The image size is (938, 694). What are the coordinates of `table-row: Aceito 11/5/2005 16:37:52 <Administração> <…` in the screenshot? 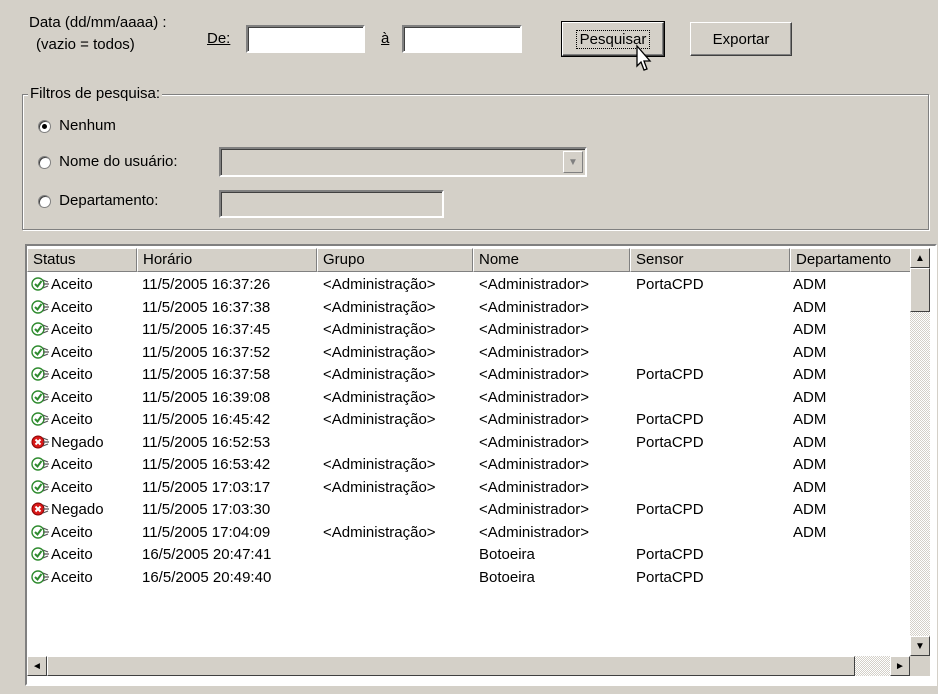 It's located at (469, 353).